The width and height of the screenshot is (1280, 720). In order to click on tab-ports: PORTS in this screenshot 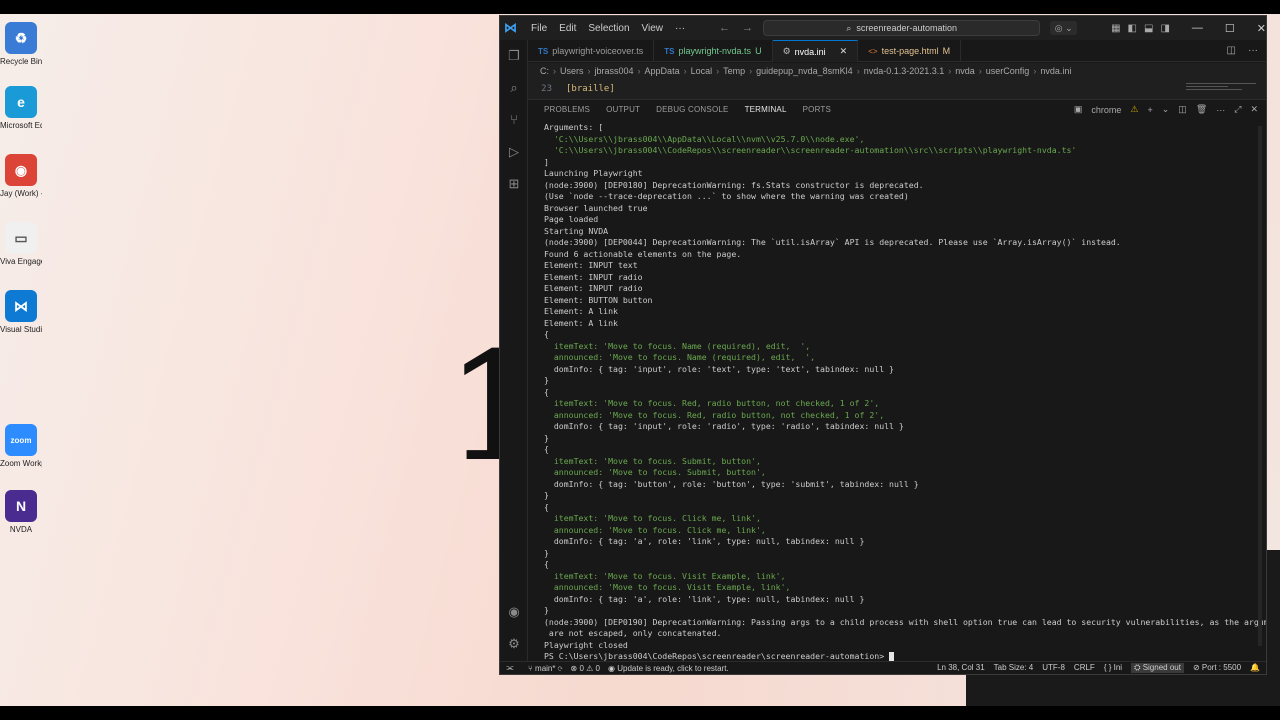, I will do `click(817, 110)`.